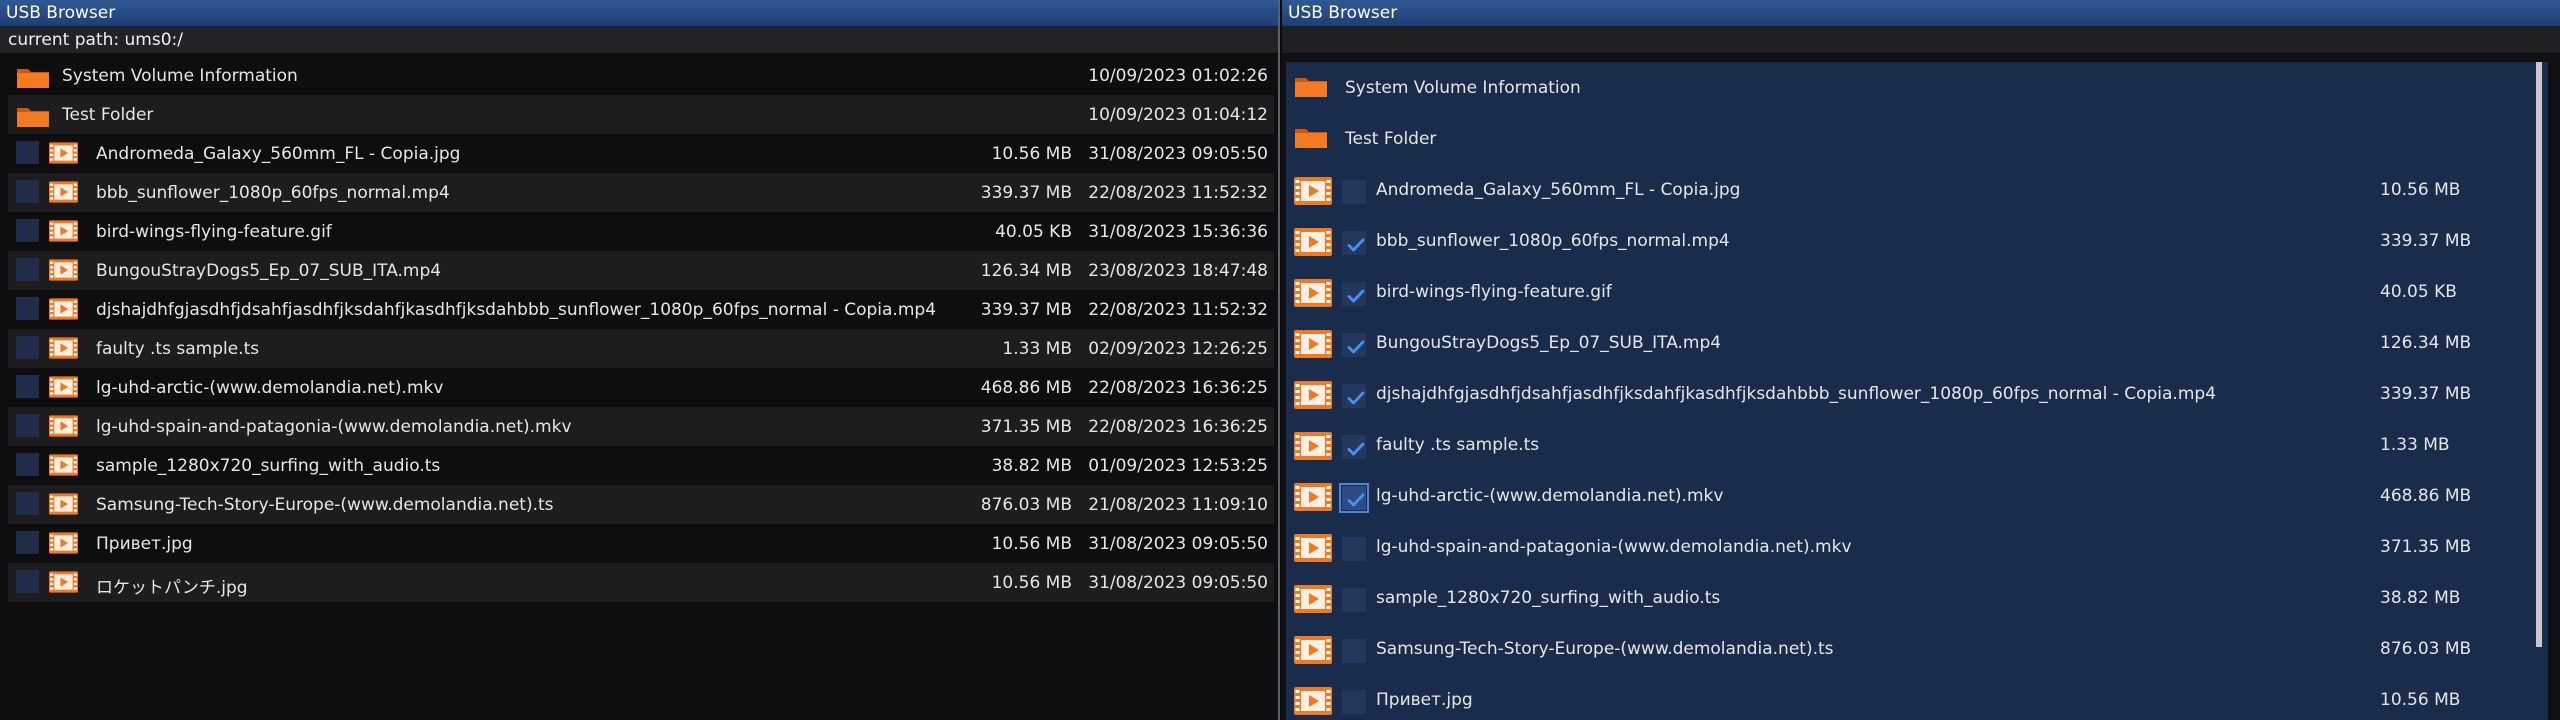 The height and width of the screenshot is (720, 2560). I want to click on folder-icon, so click(1311, 88).